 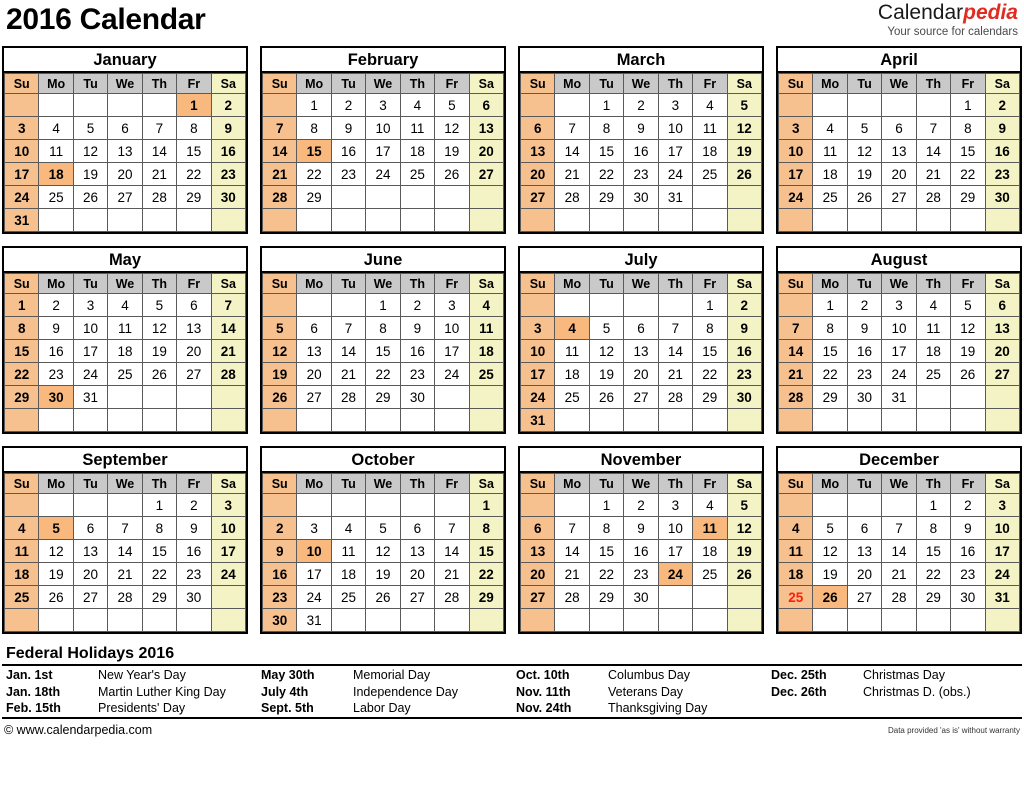 I want to click on day-cell-holiday: 10, so click(x=314, y=551).